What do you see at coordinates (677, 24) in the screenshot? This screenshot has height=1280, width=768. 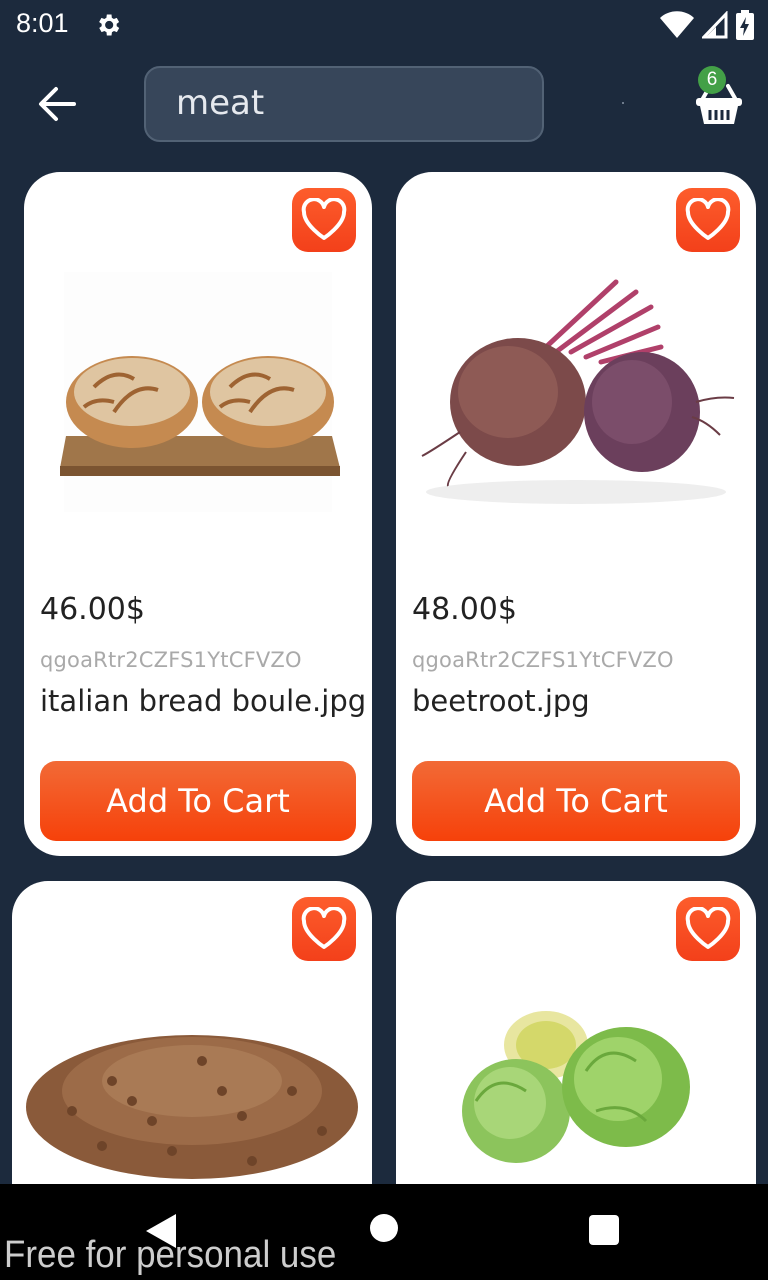 I see `wifi-icon` at bounding box center [677, 24].